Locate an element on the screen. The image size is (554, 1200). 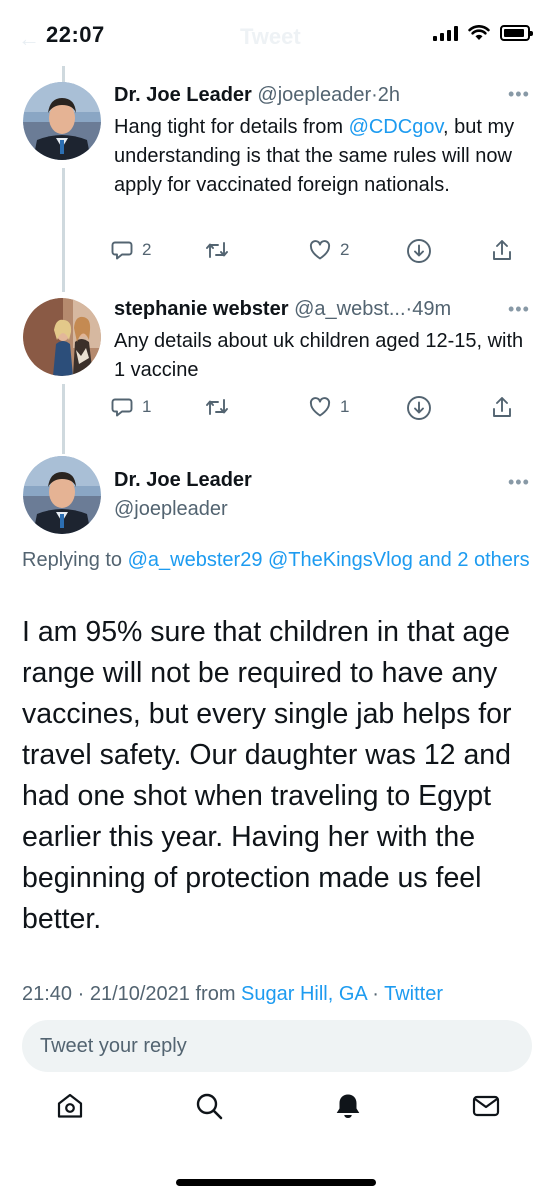
reply-button: 2 is located at coordinates (130, 250).